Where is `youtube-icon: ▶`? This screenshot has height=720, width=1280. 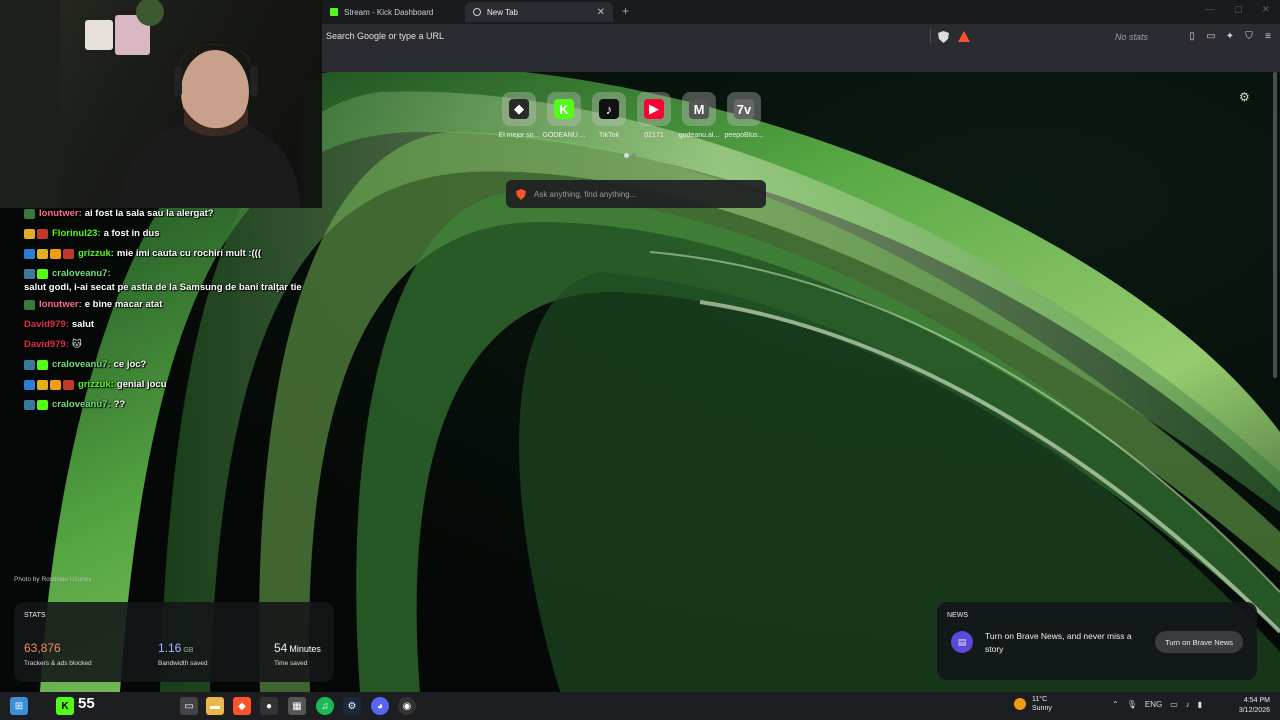 youtube-icon: ▶ is located at coordinates (654, 109).